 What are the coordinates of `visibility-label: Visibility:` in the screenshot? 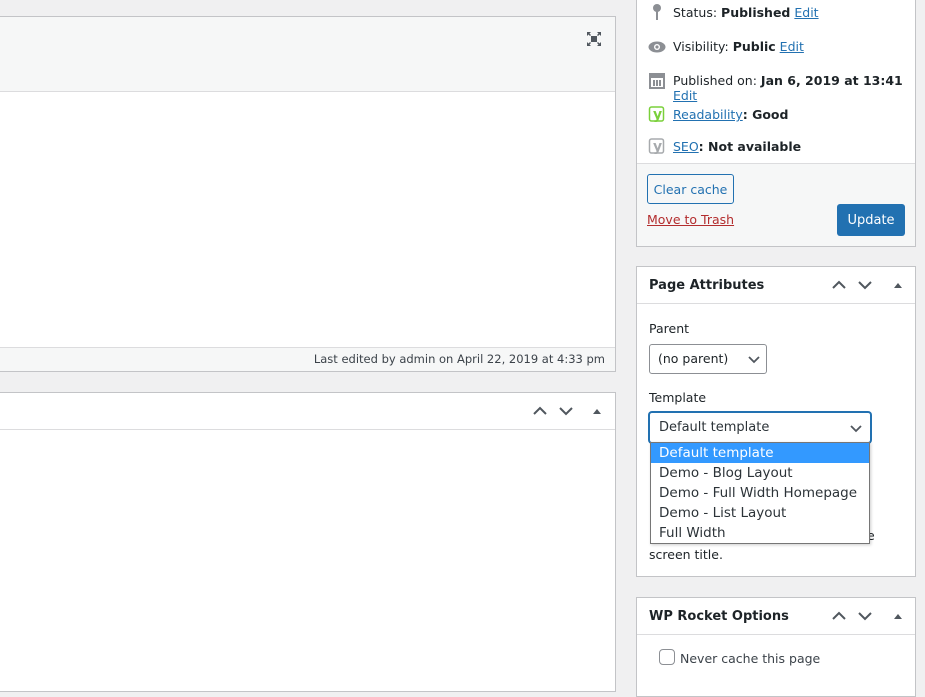 It's located at (701, 46).